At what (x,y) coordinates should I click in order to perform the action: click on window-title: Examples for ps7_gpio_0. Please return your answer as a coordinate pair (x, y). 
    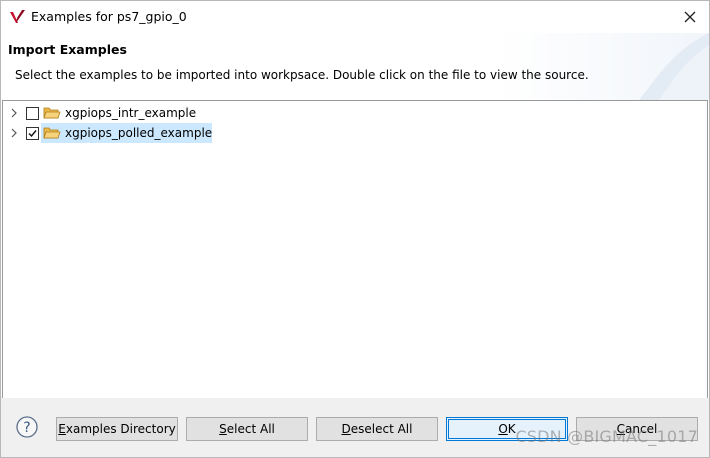
    Looking at the image, I should click on (109, 16).